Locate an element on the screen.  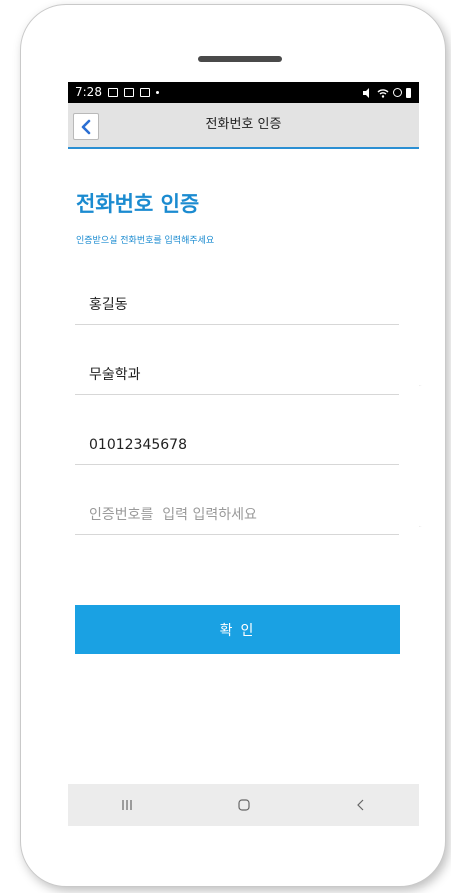
system-back-button is located at coordinates (361, 805).